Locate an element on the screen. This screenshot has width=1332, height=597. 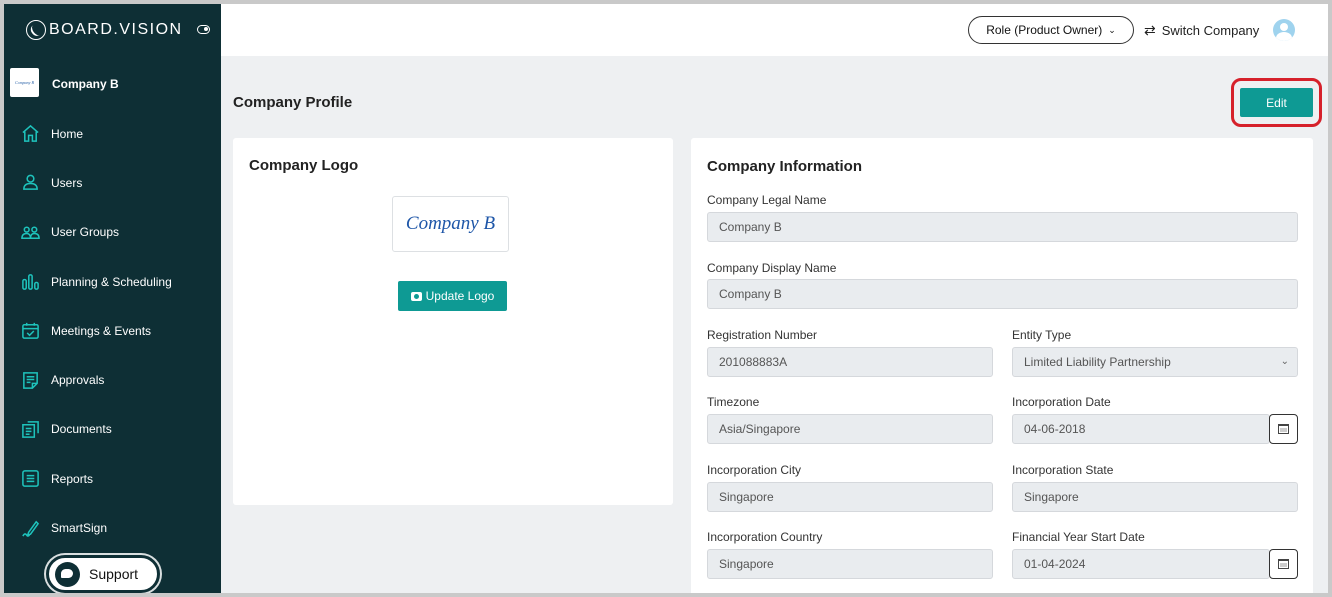
info-card-title: Company Information is located at coordinates (785, 166).